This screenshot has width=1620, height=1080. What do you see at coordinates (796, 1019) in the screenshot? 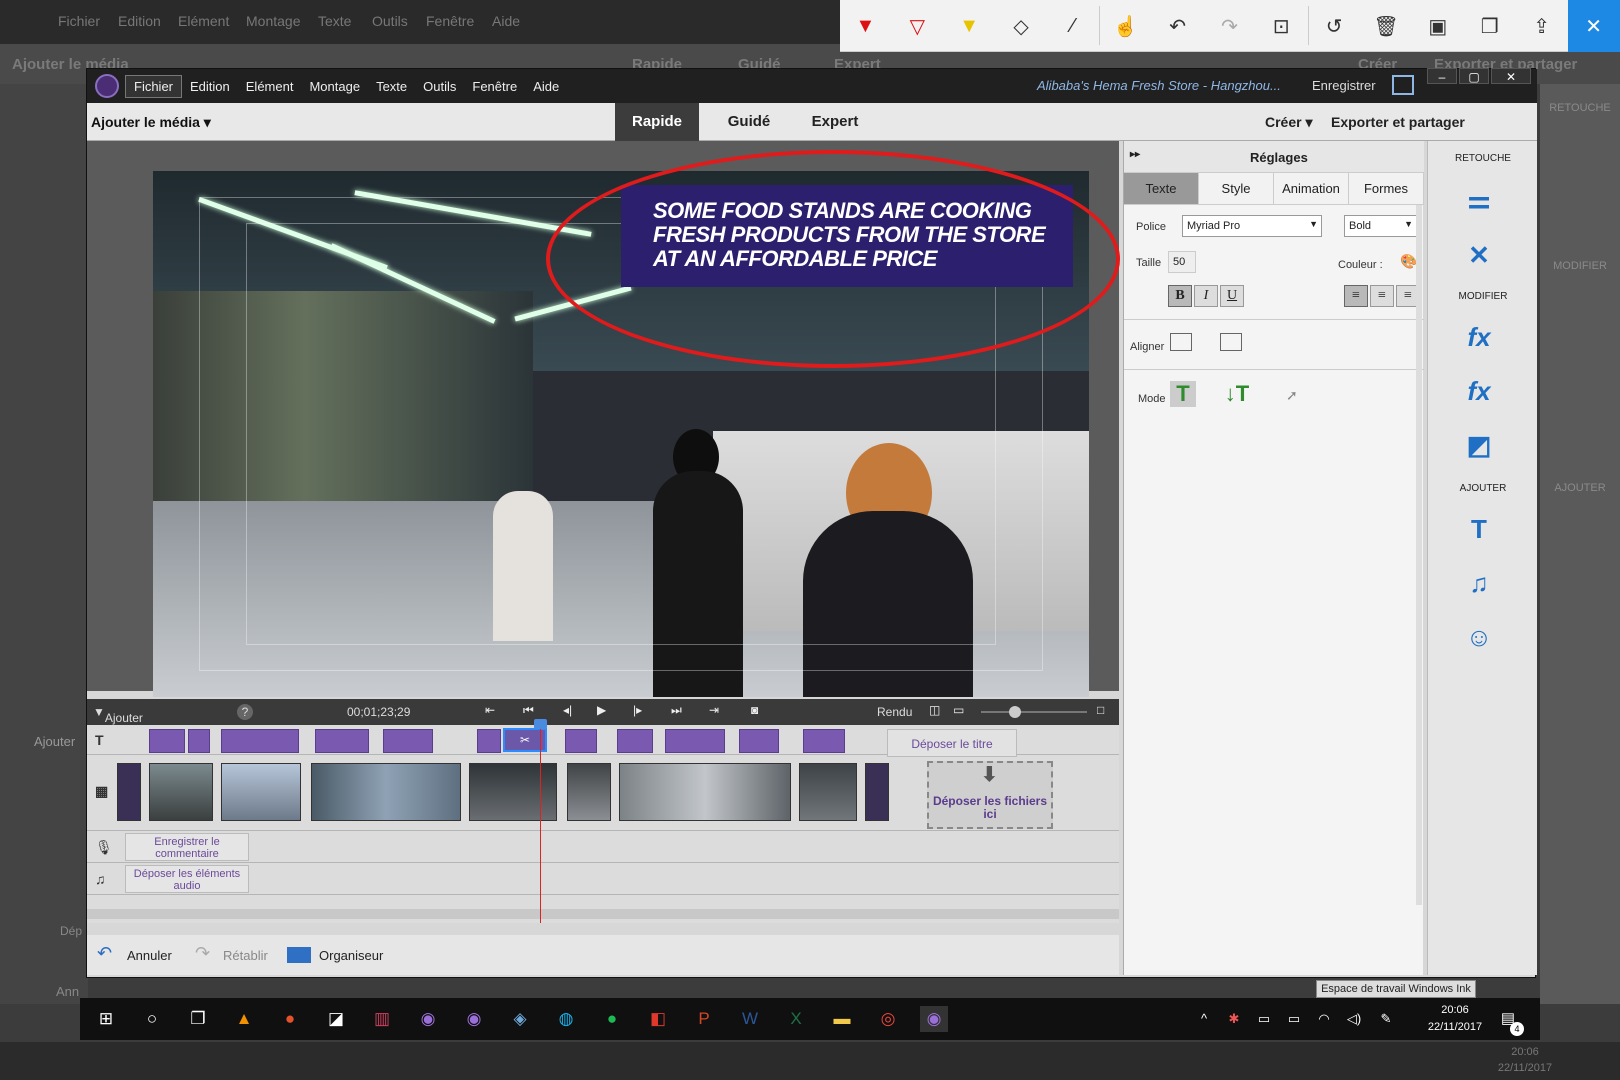
I see `excel-icon: X` at bounding box center [796, 1019].